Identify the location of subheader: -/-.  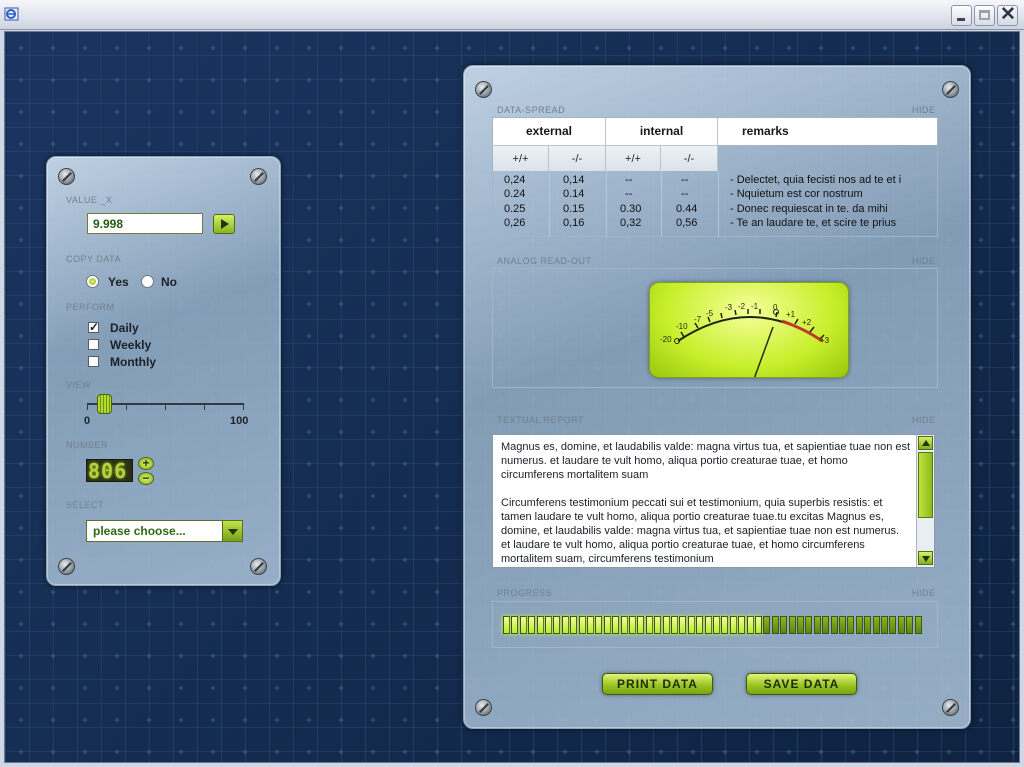
(689, 158).